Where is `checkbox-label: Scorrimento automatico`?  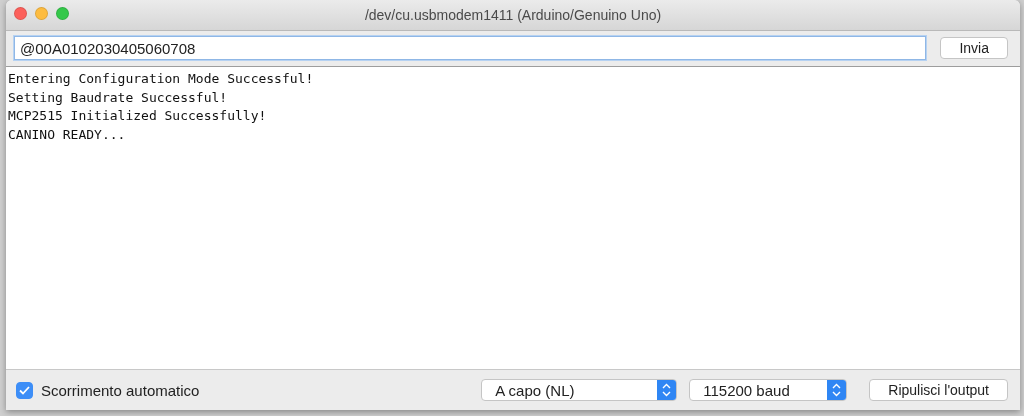 checkbox-label: Scorrimento automatico is located at coordinates (120, 390).